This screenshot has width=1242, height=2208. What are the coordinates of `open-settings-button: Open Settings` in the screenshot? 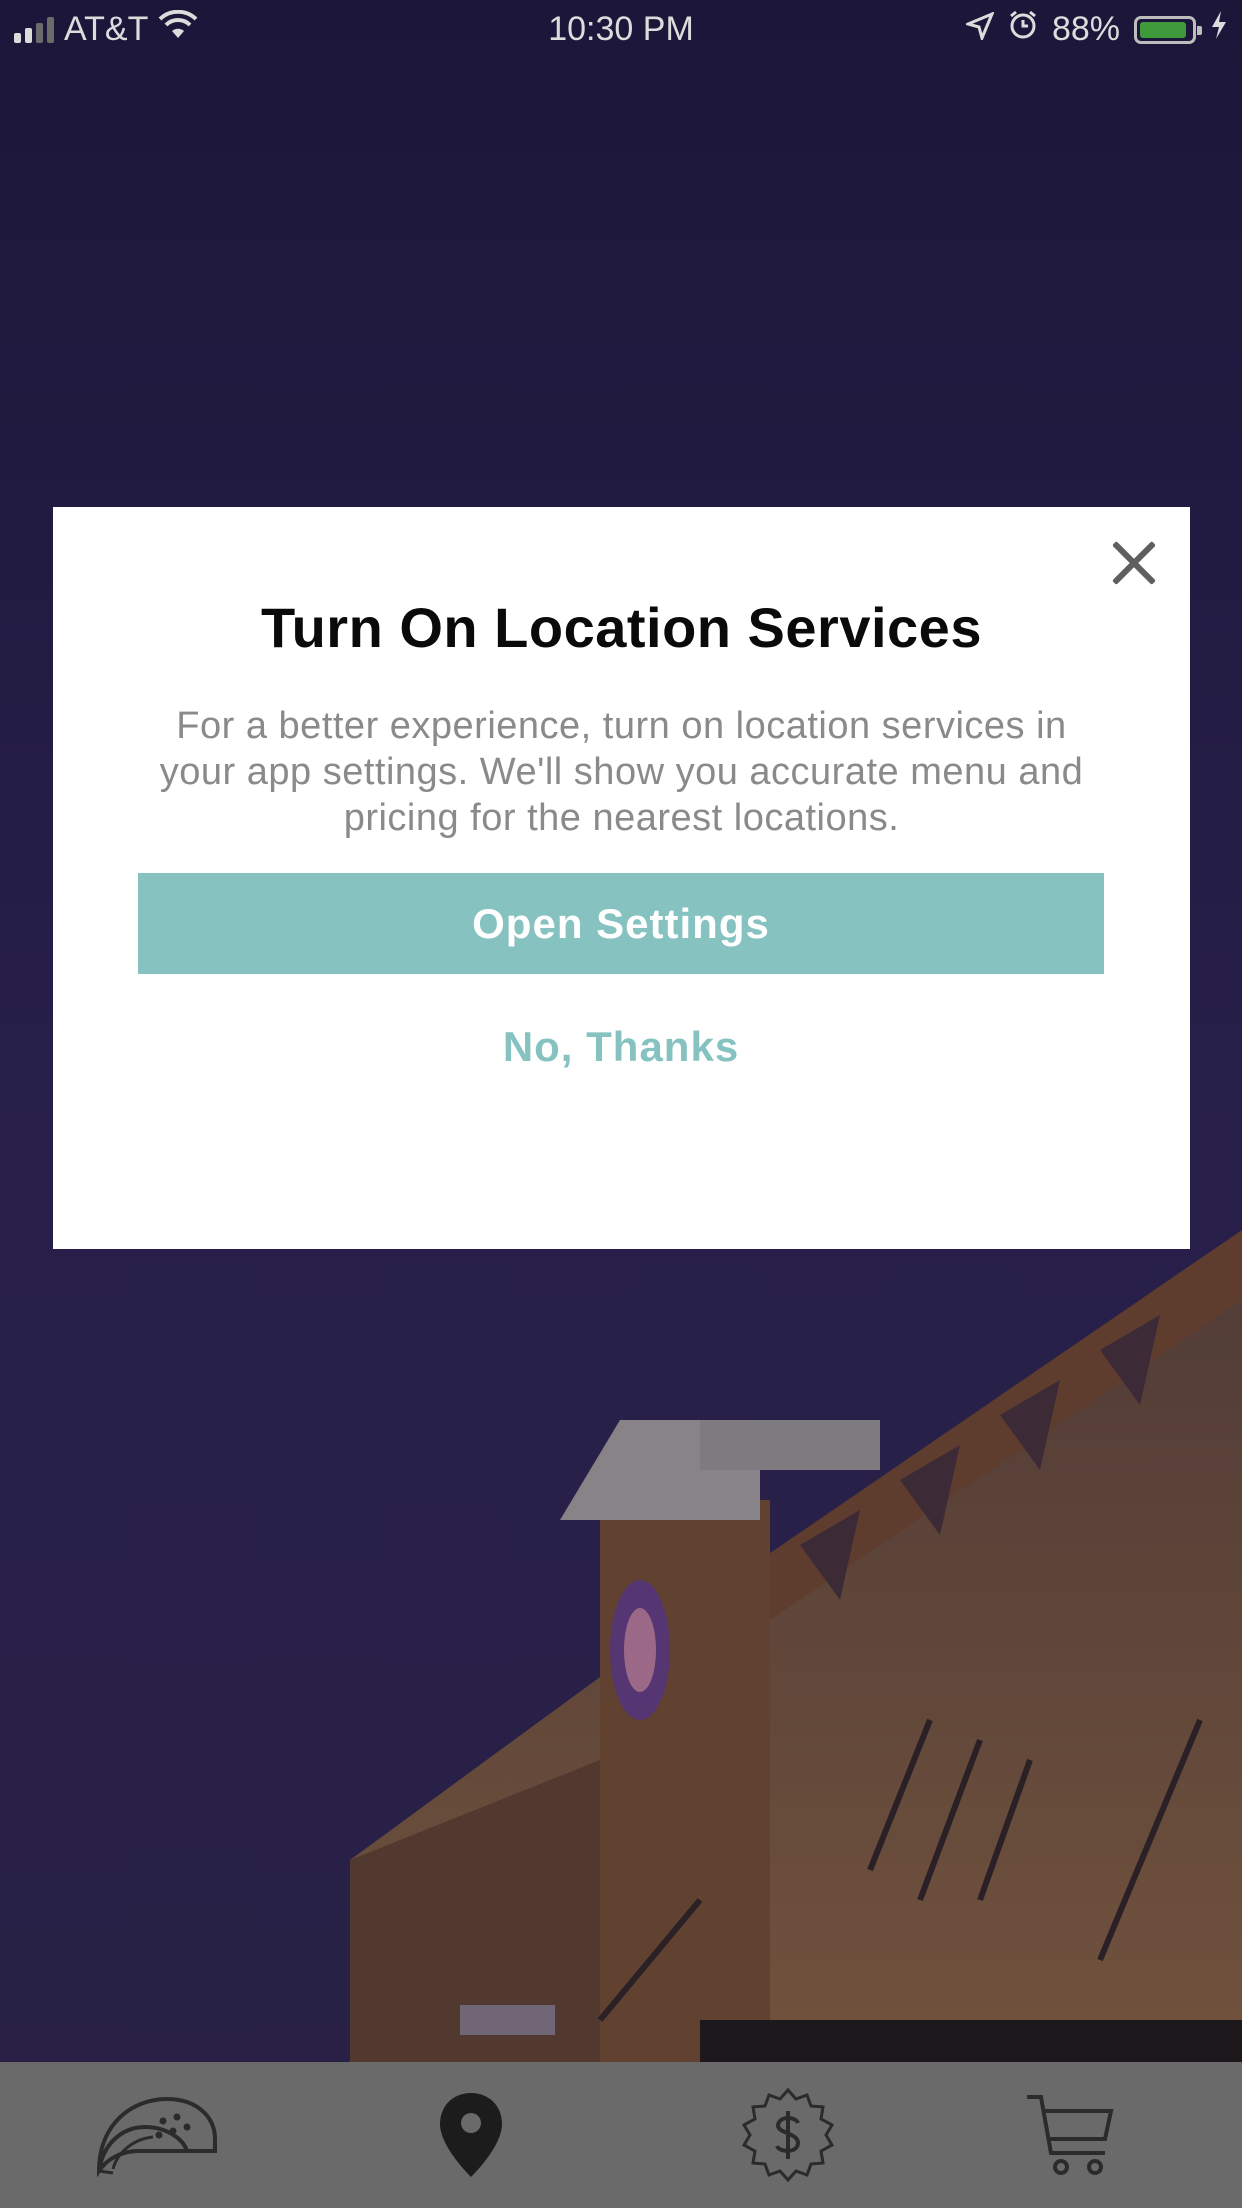 It's located at (621, 923).